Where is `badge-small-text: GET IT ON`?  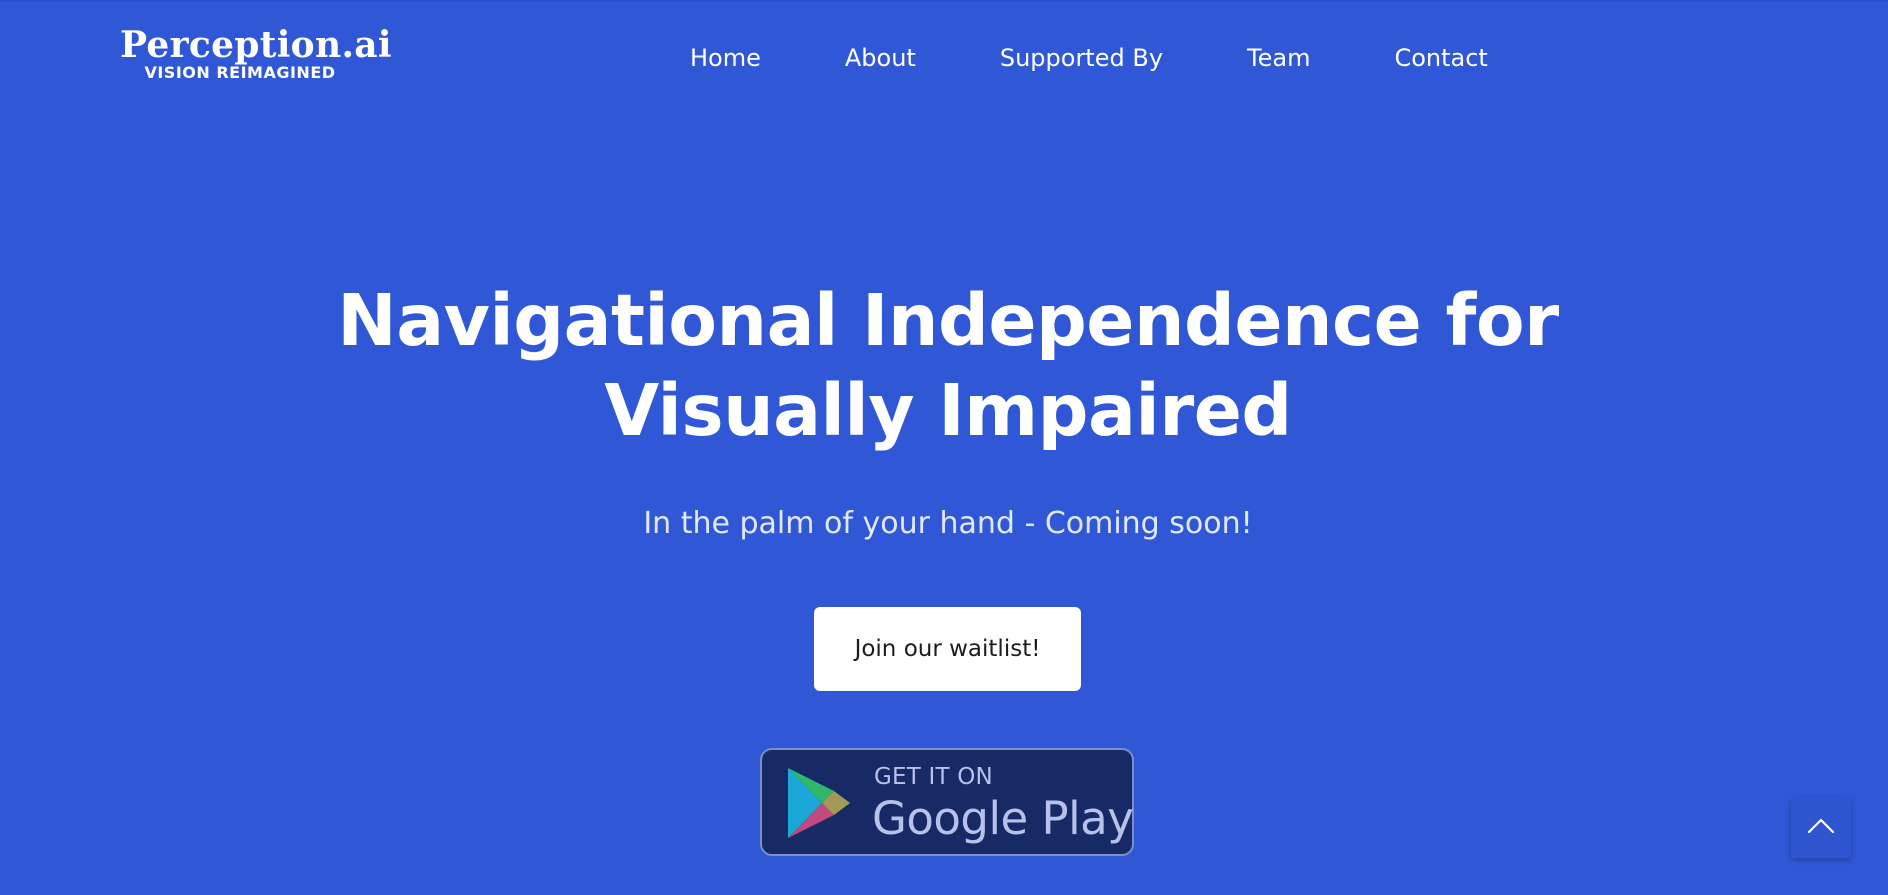 badge-small-text: GET IT ON is located at coordinates (933, 777).